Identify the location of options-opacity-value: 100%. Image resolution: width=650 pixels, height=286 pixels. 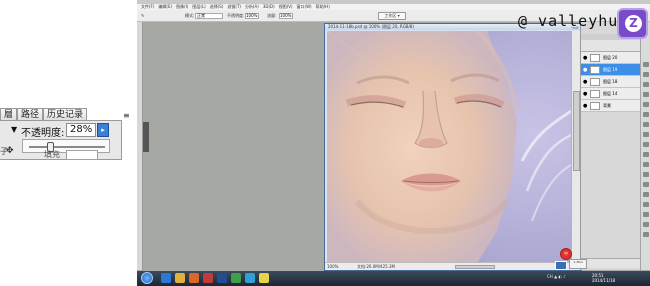
(252, 15).